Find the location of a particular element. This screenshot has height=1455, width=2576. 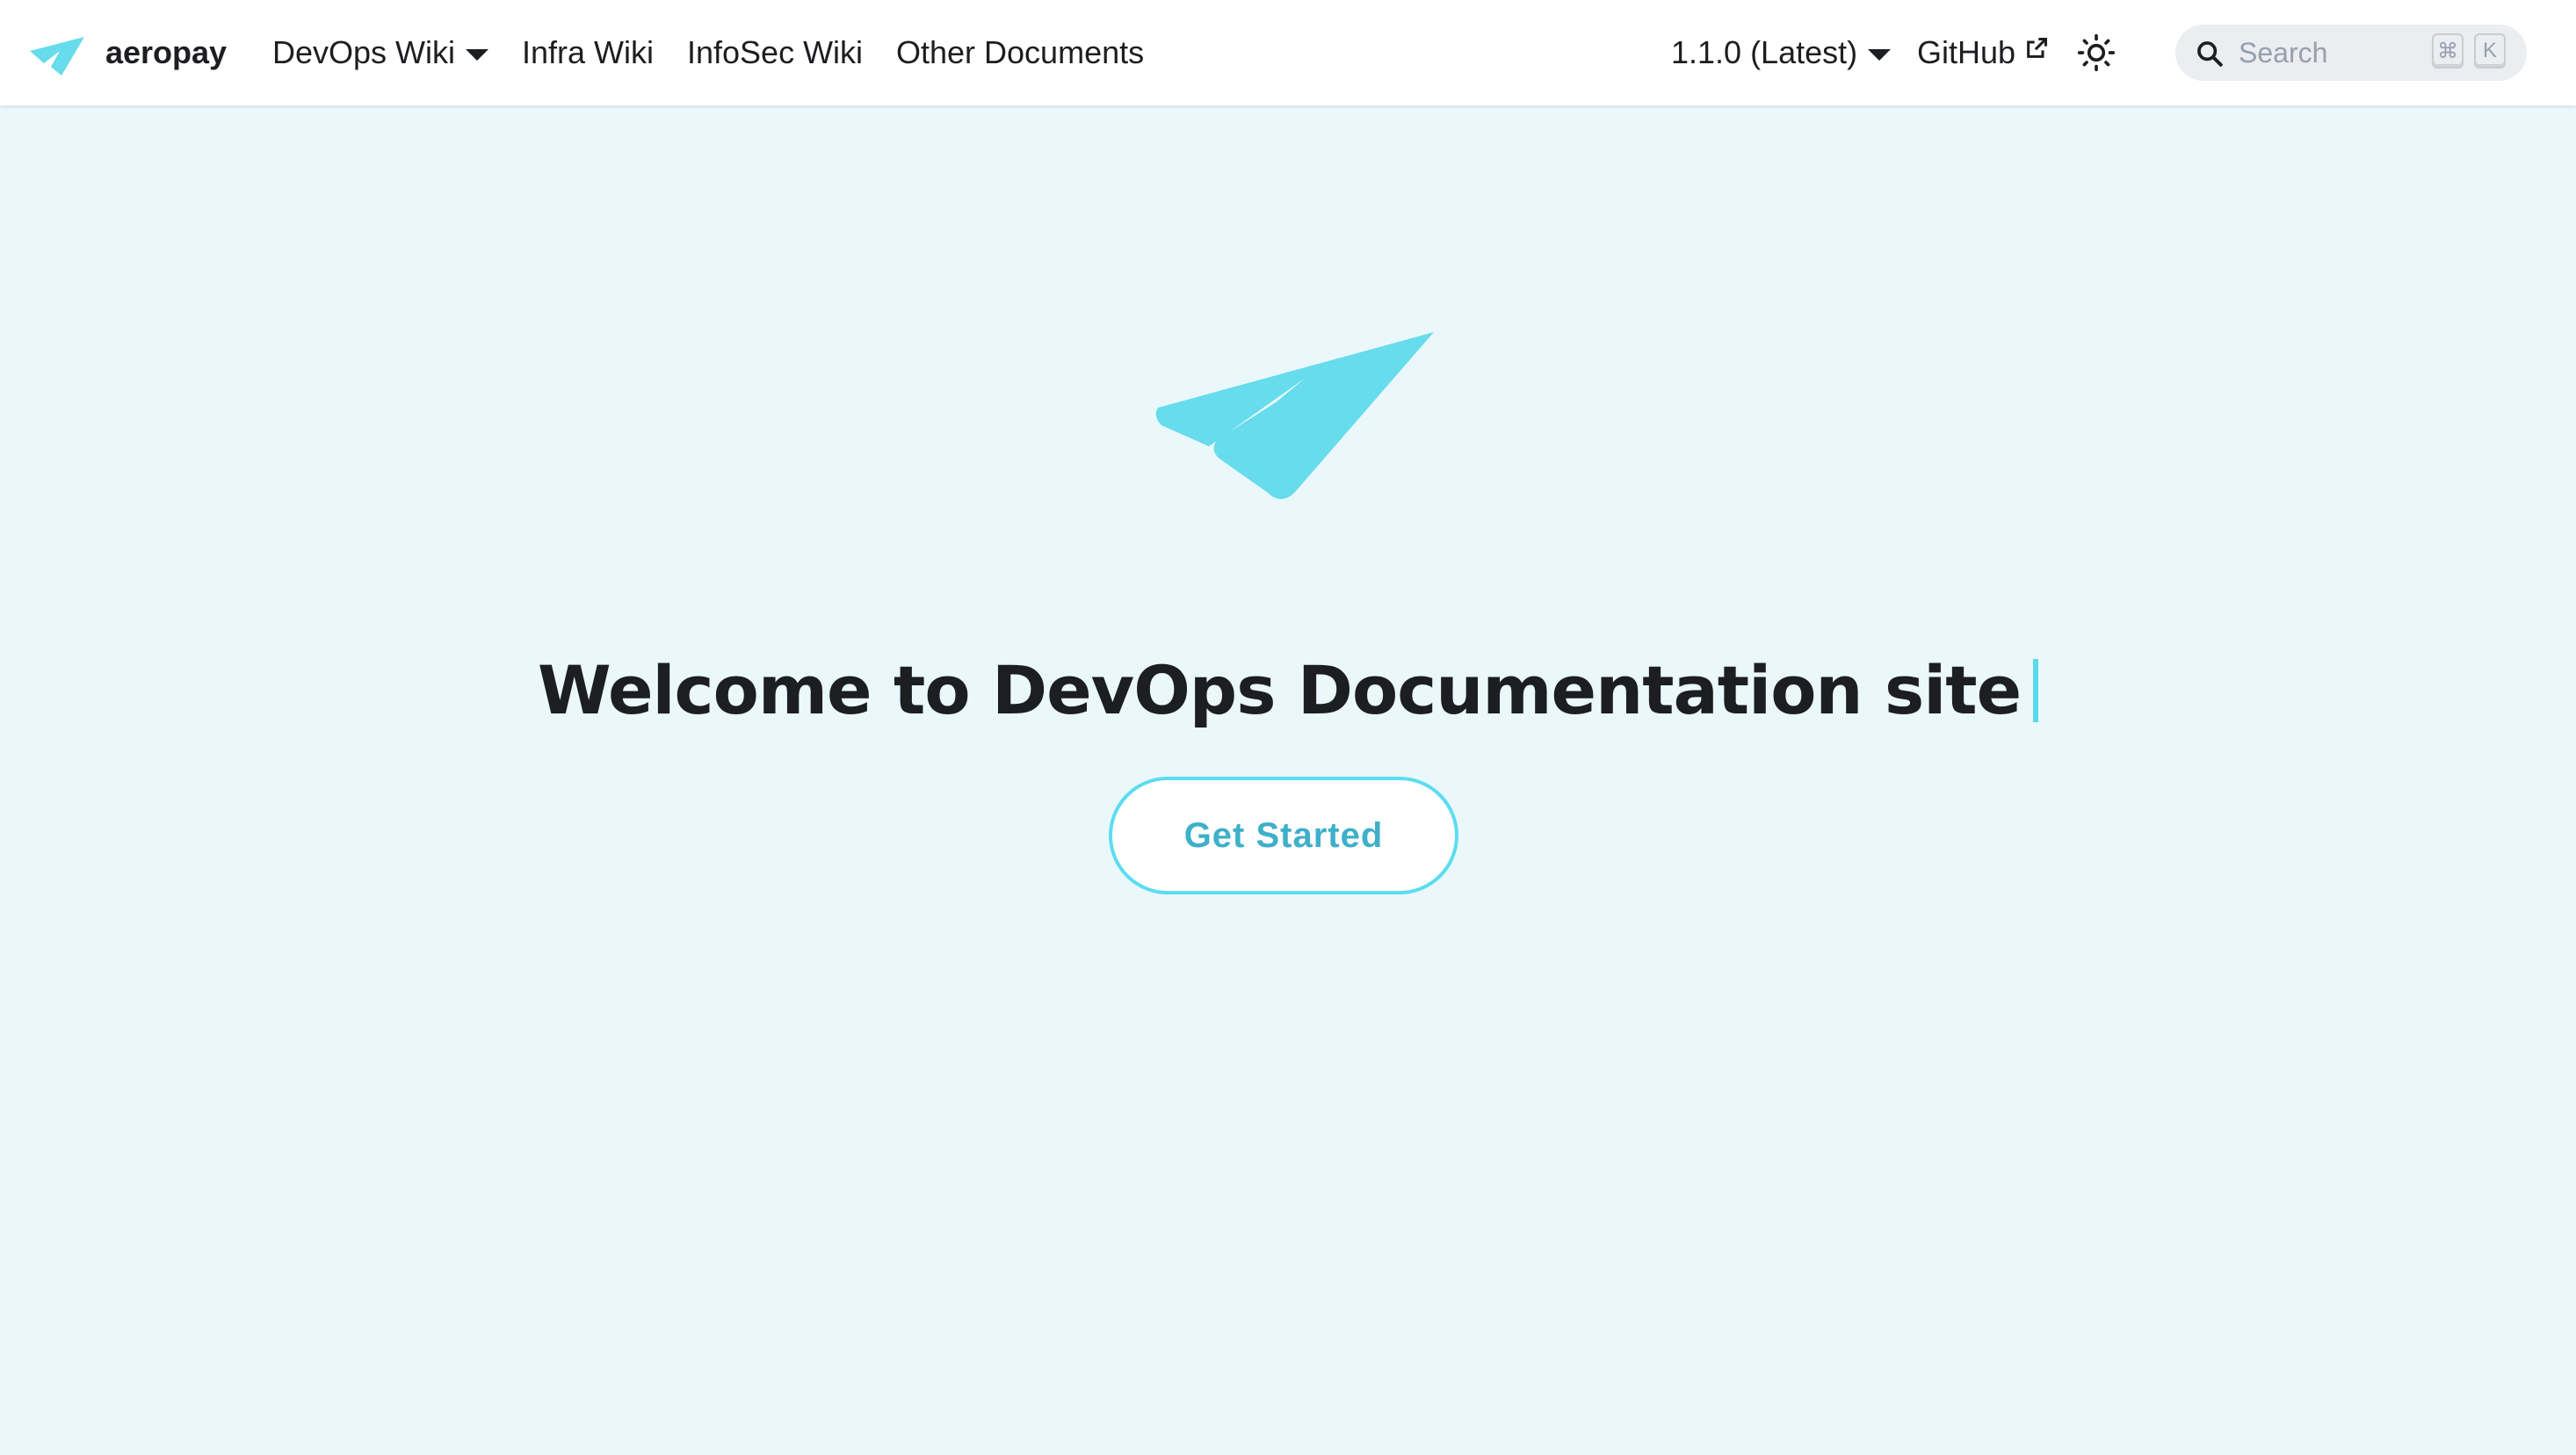

hero-title-text: Welcome to DevOps Documentation site is located at coordinates (1279, 689).